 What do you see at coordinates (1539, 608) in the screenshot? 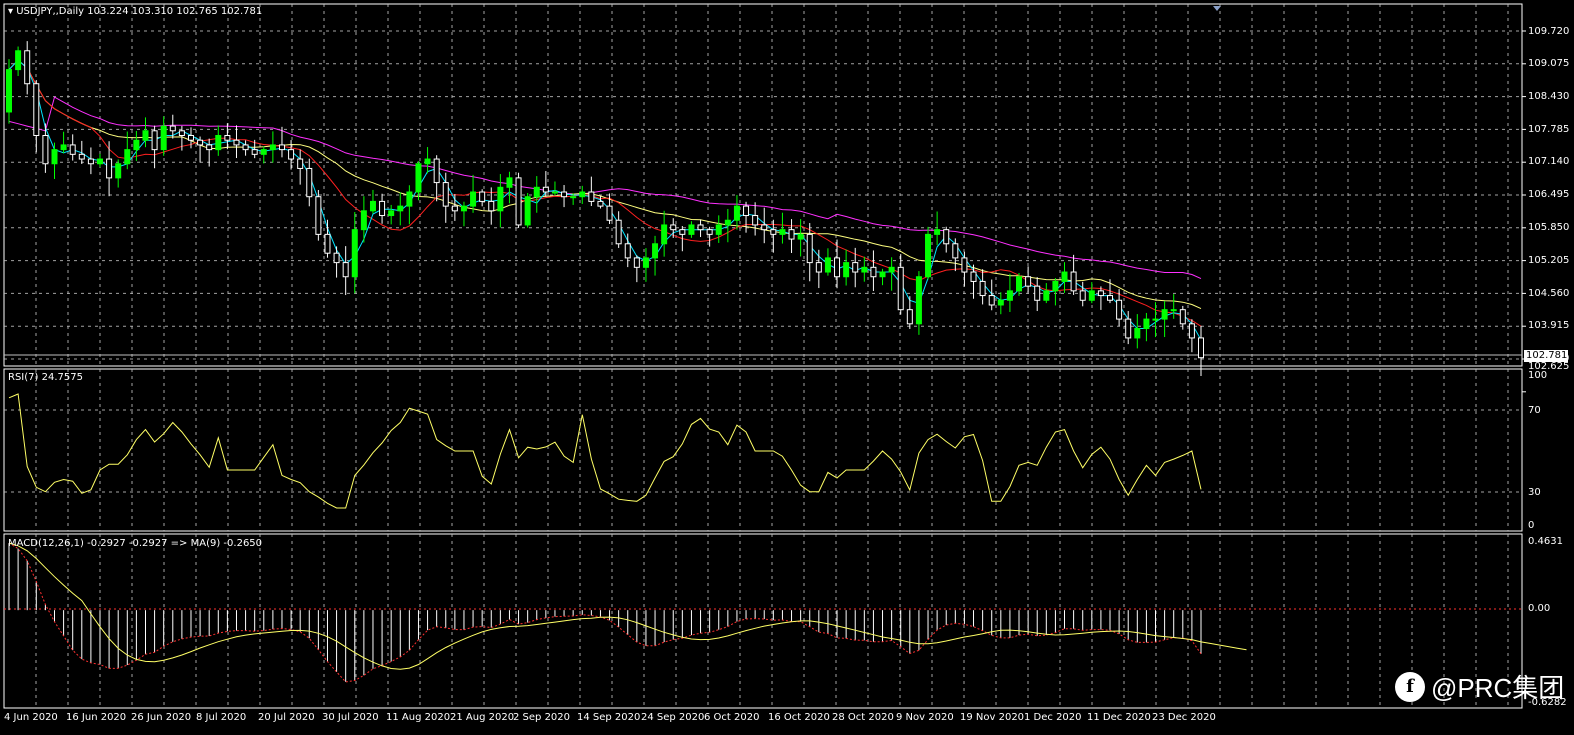
I see `macd-tick: 0.00` at bounding box center [1539, 608].